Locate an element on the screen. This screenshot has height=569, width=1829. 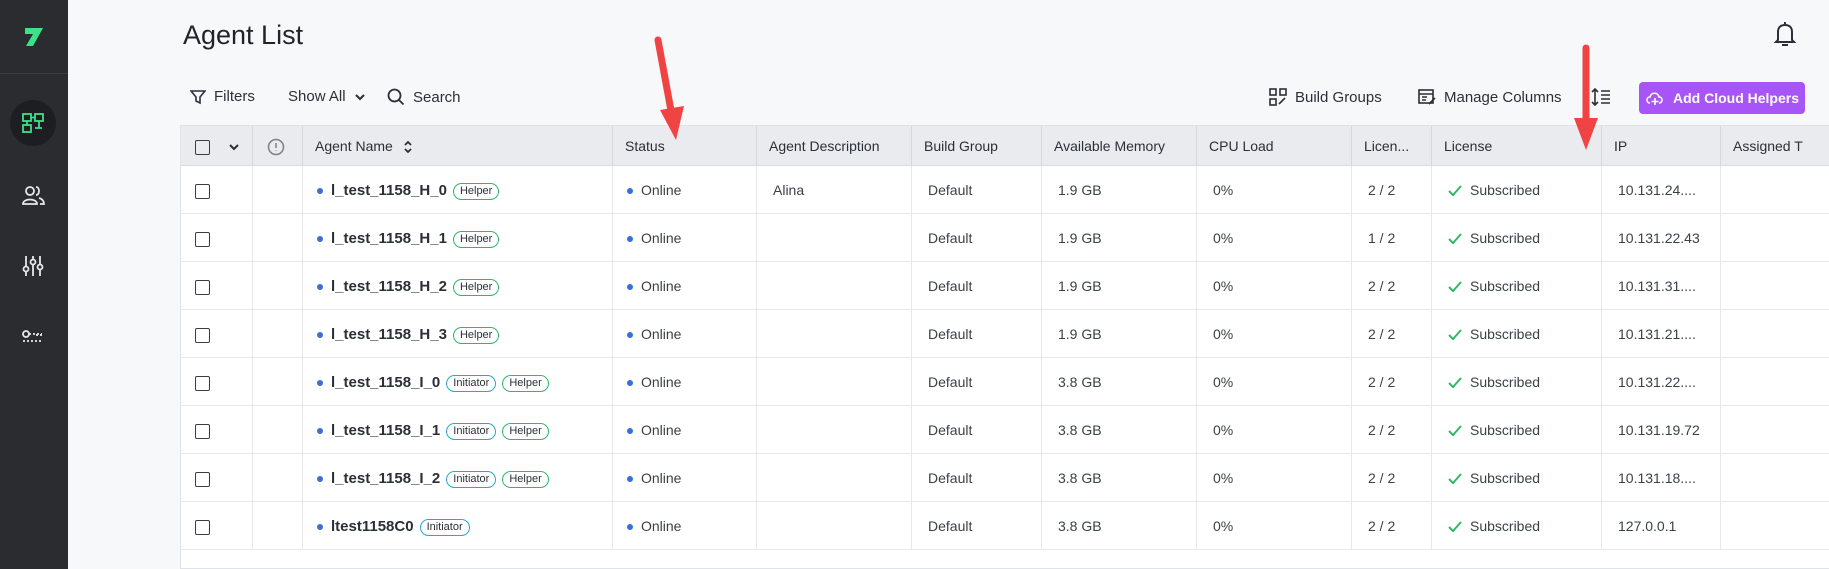
notifications-button is located at coordinates (1785, 36).